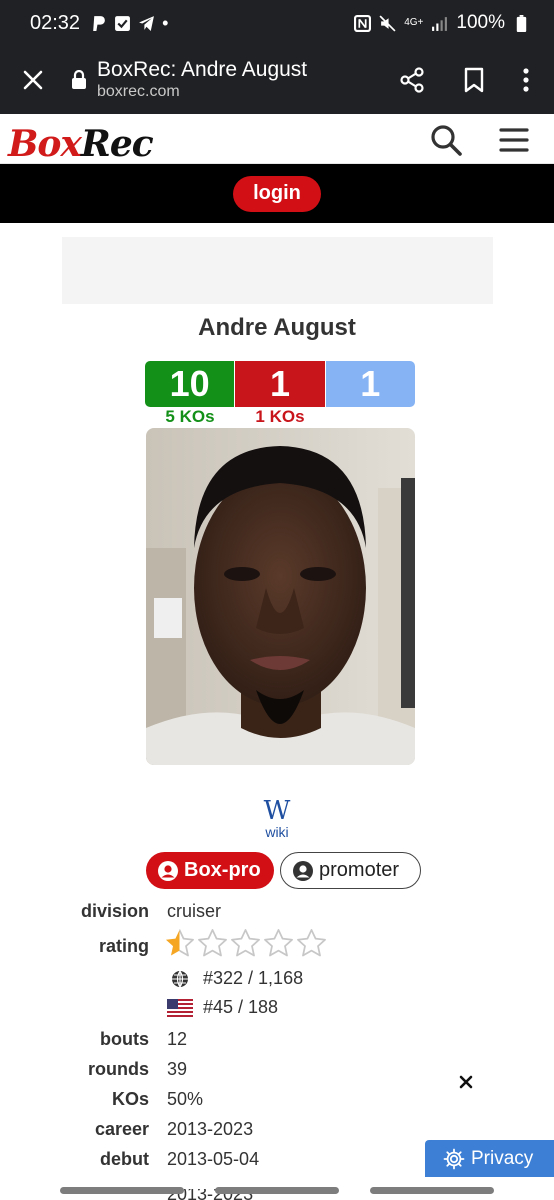 This screenshot has height=1200, width=554. Describe the element at coordinates (124, 1039) in the screenshot. I see `bouts-label: bouts` at that location.